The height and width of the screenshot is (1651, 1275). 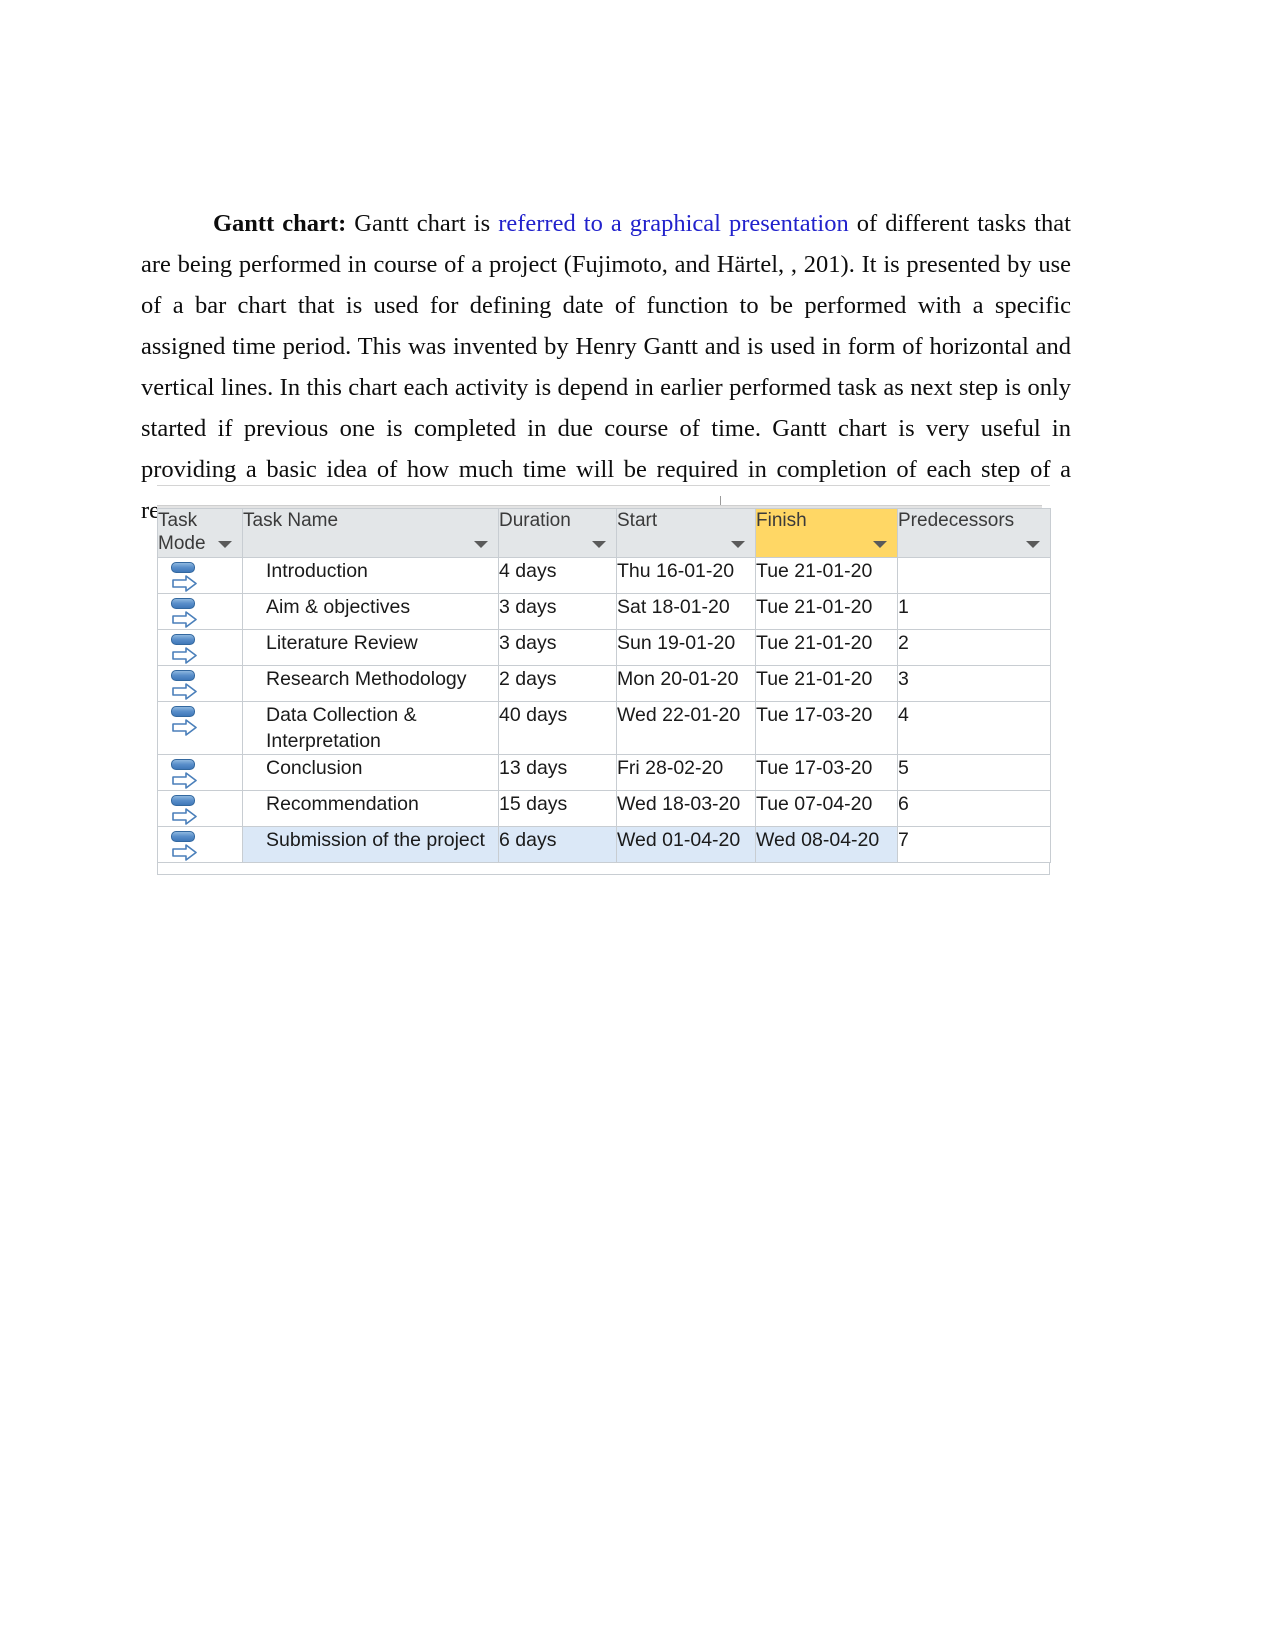 I want to click on cell-duration: 4 days, so click(x=557, y=575).